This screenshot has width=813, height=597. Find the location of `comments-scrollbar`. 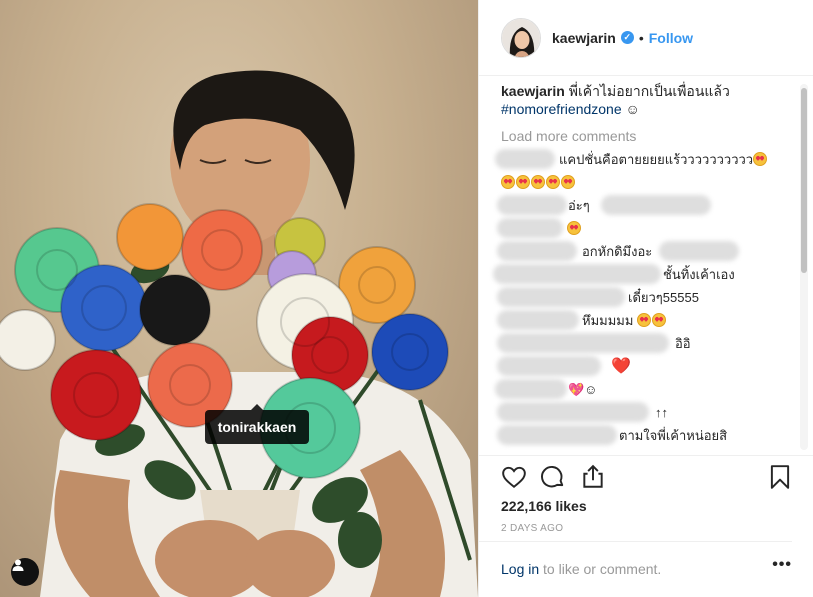

comments-scrollbar is located at coordinates (804, 267).